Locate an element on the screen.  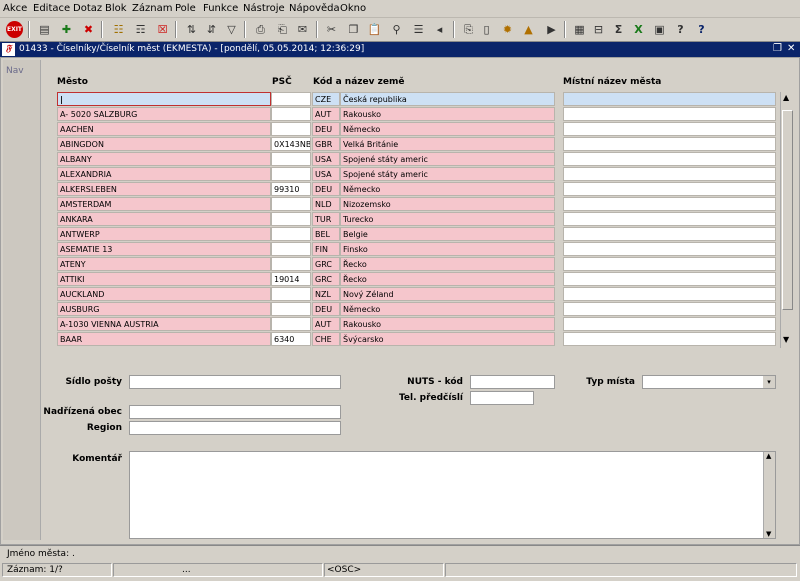
cell-kod: FIN is located at coordinates (326, 249).